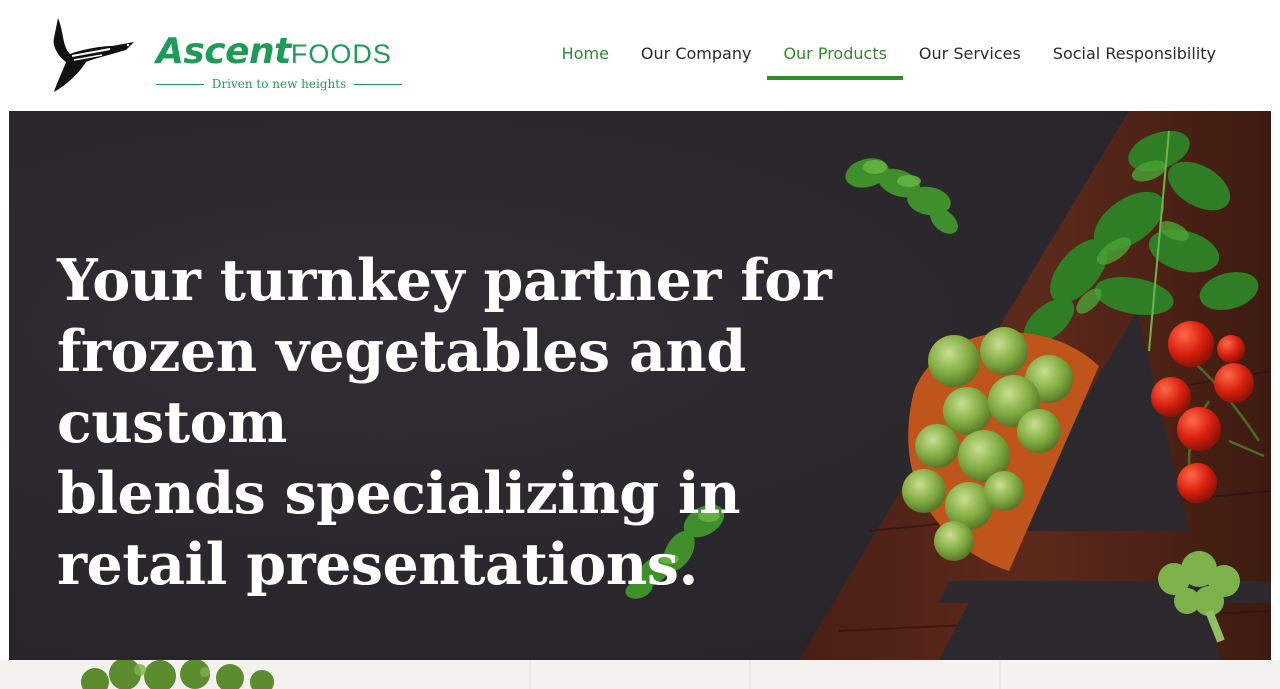 The width and height of the screenshot is (1280, 689). What do you see at coordinates (970, 57) in the screenshot?
I see `nav-item-our-services: Our Services` at bounding box center [970, 57].